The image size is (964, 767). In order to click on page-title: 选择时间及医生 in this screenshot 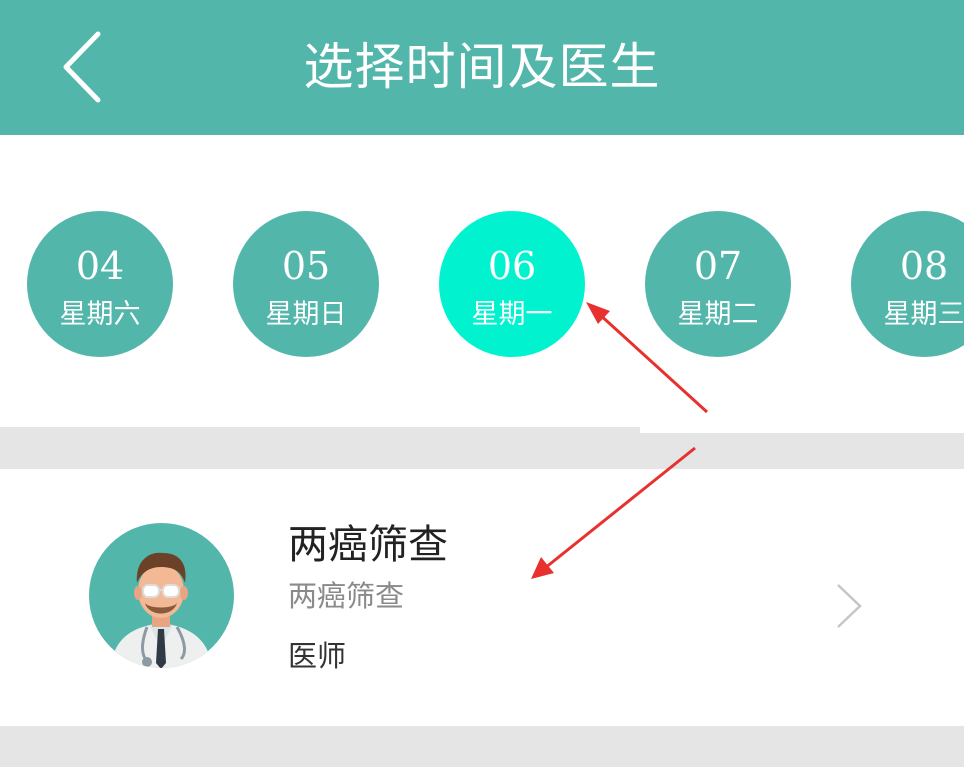, I will do `click(482, 67)`.